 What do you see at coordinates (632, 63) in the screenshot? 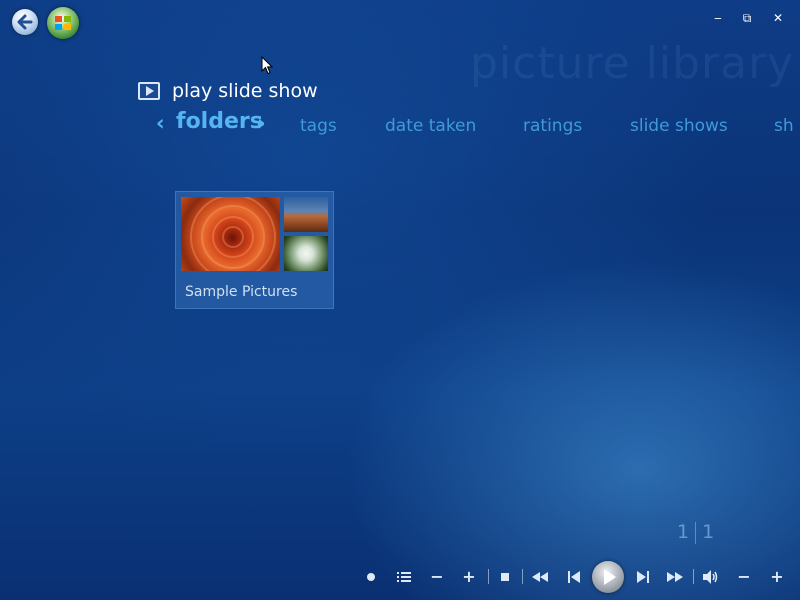
I see `page-title-watermark: picture library` at bounding box center [632, 63].